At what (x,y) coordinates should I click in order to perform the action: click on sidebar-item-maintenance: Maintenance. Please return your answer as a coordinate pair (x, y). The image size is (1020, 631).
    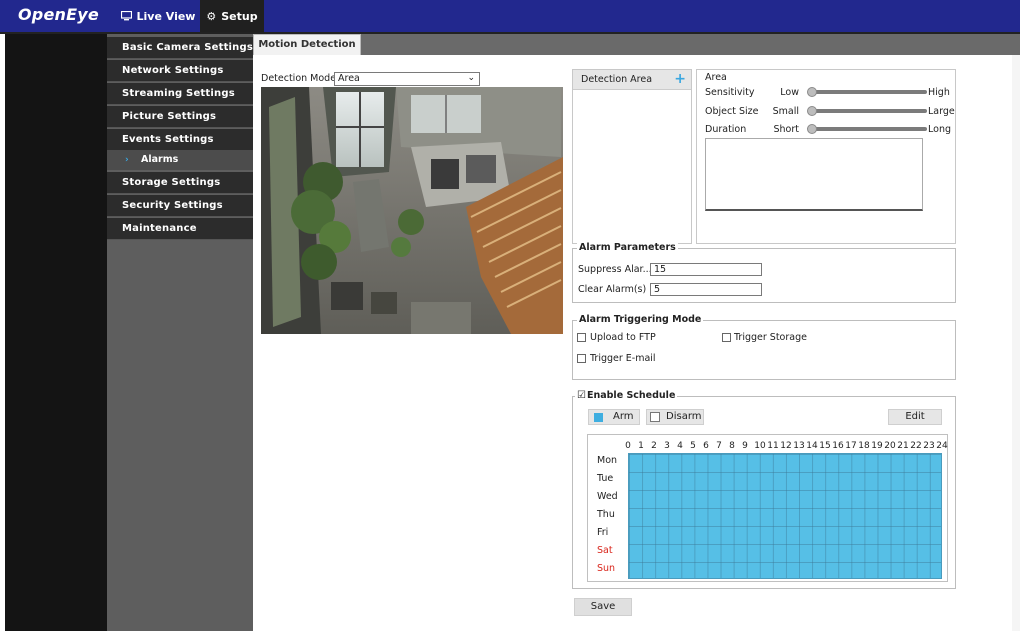
    Looking at the image, I should click on (180, 229).